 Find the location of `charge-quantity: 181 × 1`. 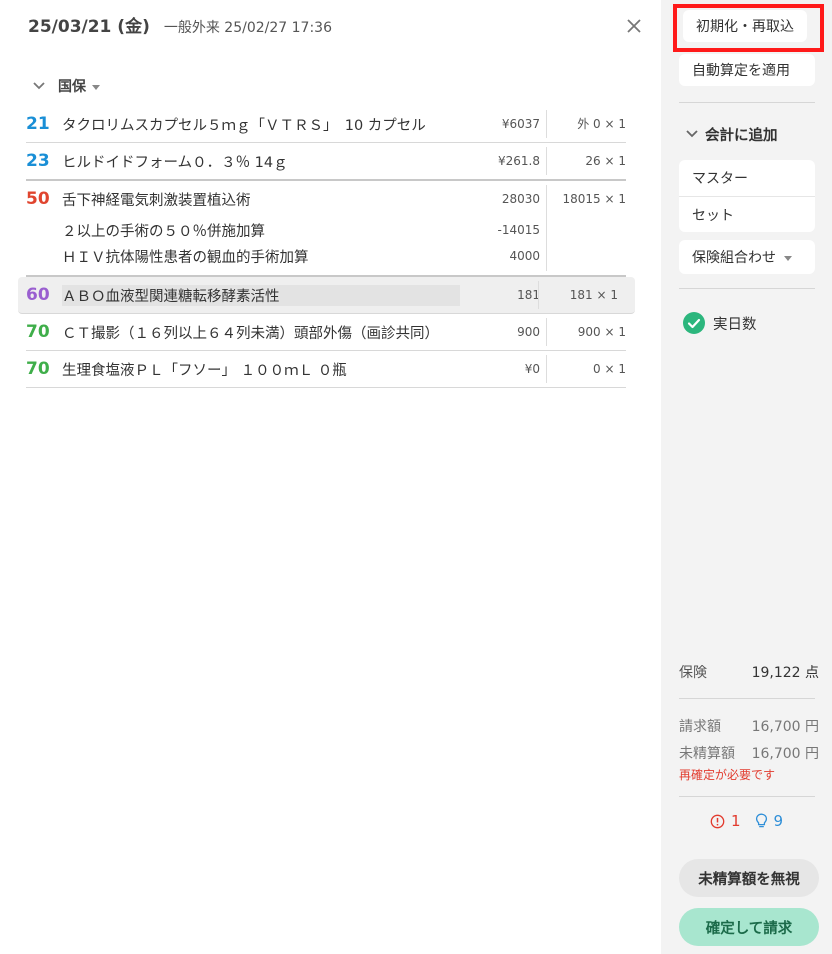

charge-quantity: 181 × 1 is located at coordinates (593, 295).